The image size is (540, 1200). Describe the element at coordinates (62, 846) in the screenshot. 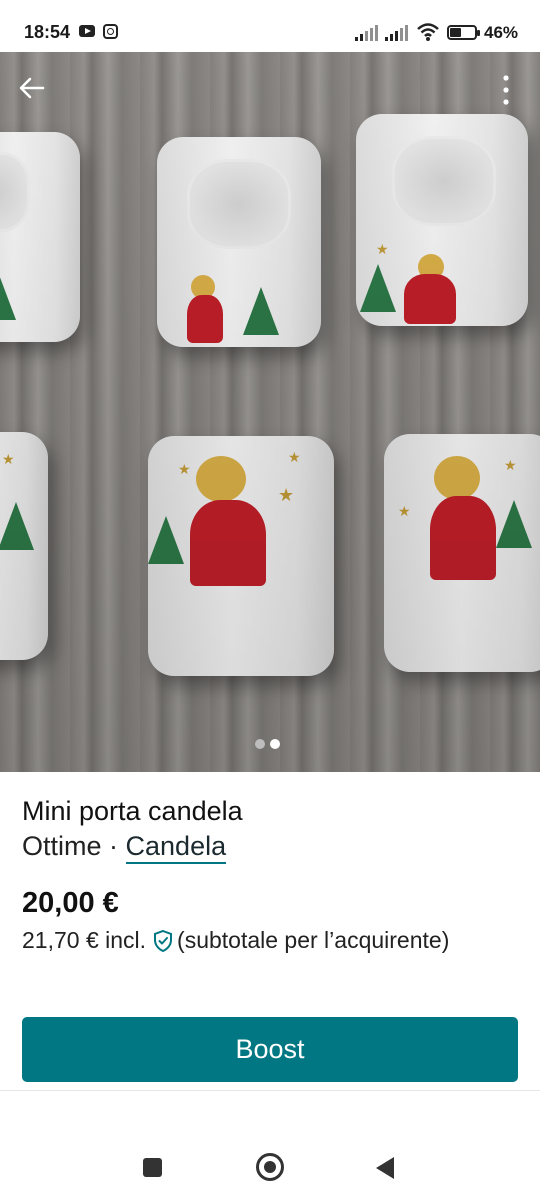

I see `item-condition: Ottime` at that location.